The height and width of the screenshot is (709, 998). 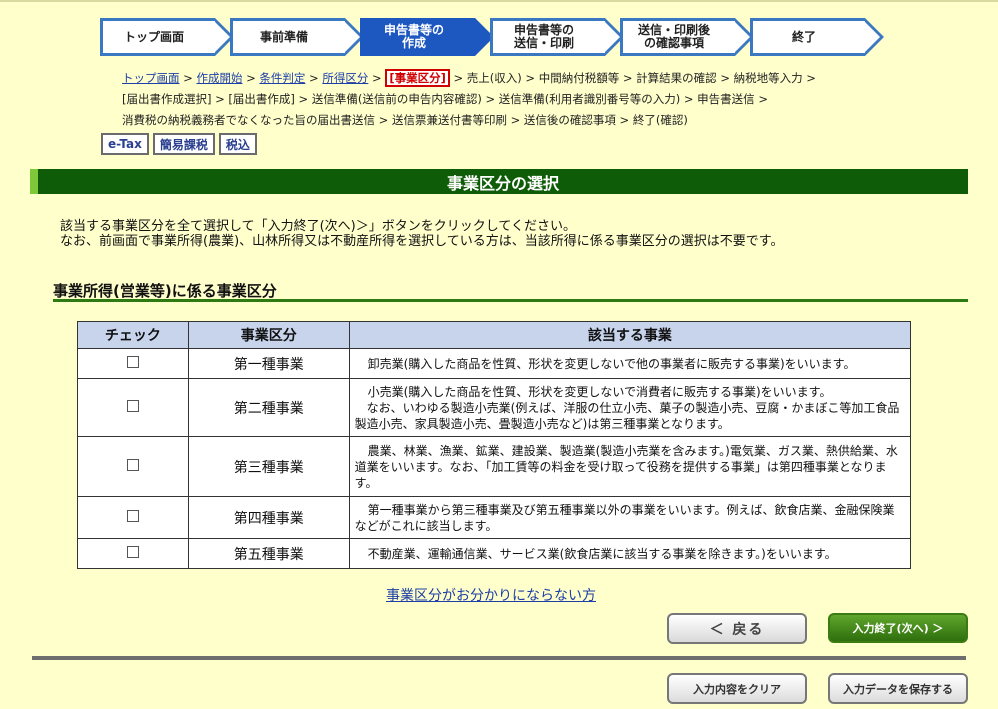 What do you see at coordinates (268, 407) in the screenshot?
I see `category-label: 第二種事業` at bounding box center [268, 407].